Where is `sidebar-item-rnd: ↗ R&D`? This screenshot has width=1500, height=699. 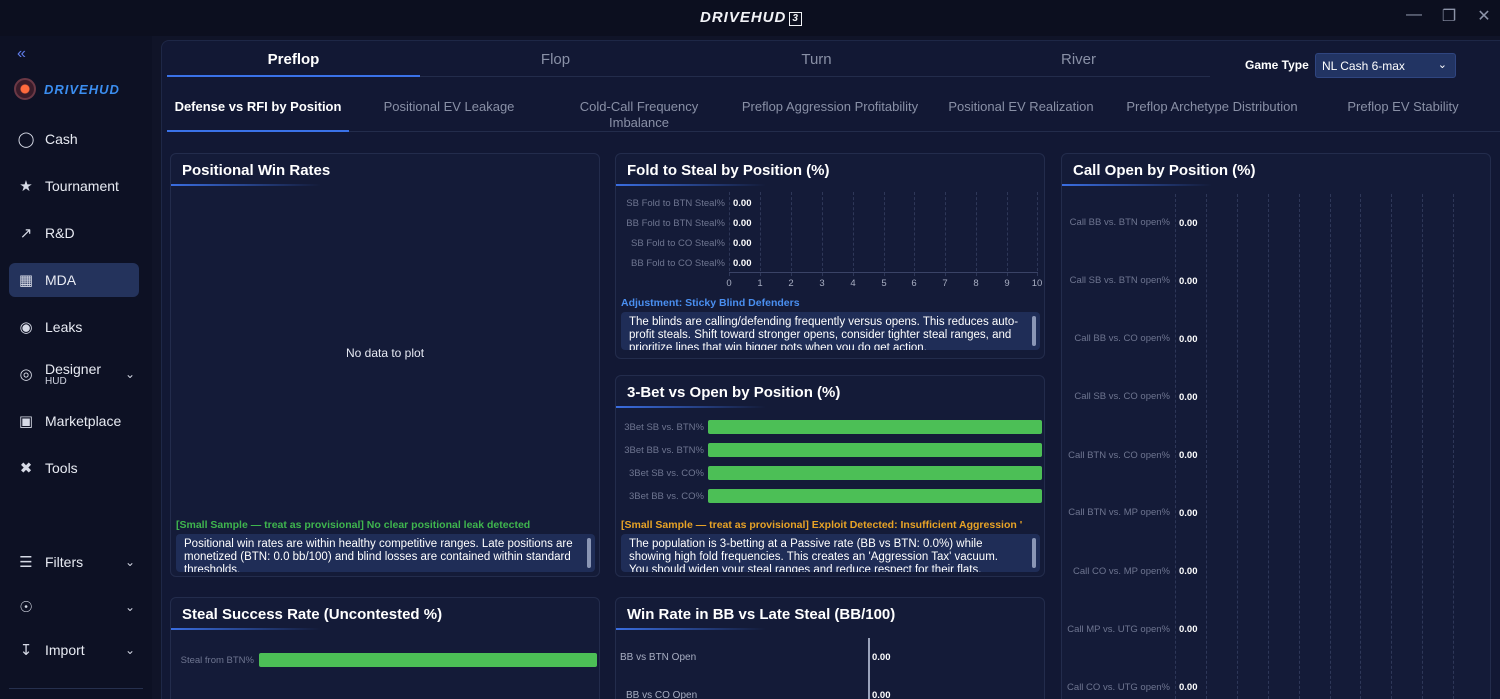
sidebar-item-rnd: ↗ R&D is located at coordinates (74, 233).